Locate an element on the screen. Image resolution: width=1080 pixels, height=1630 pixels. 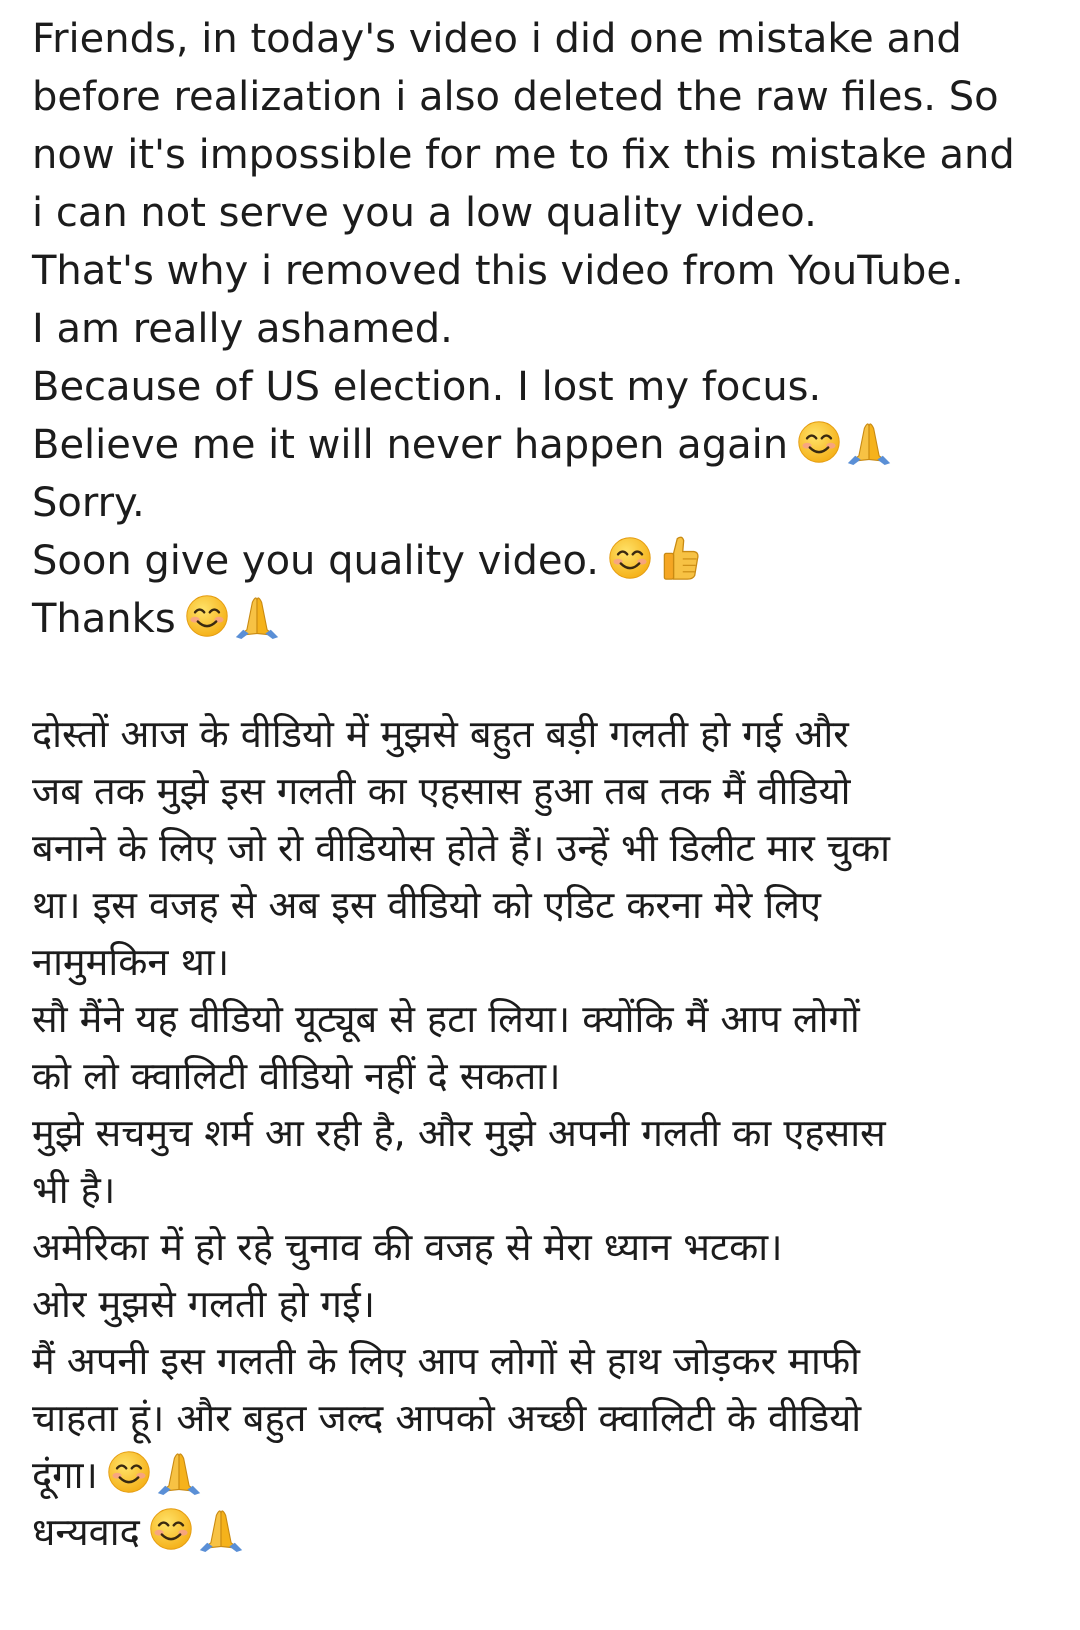
message-line: धन्यवाद is located at coordinates (547, 1532).